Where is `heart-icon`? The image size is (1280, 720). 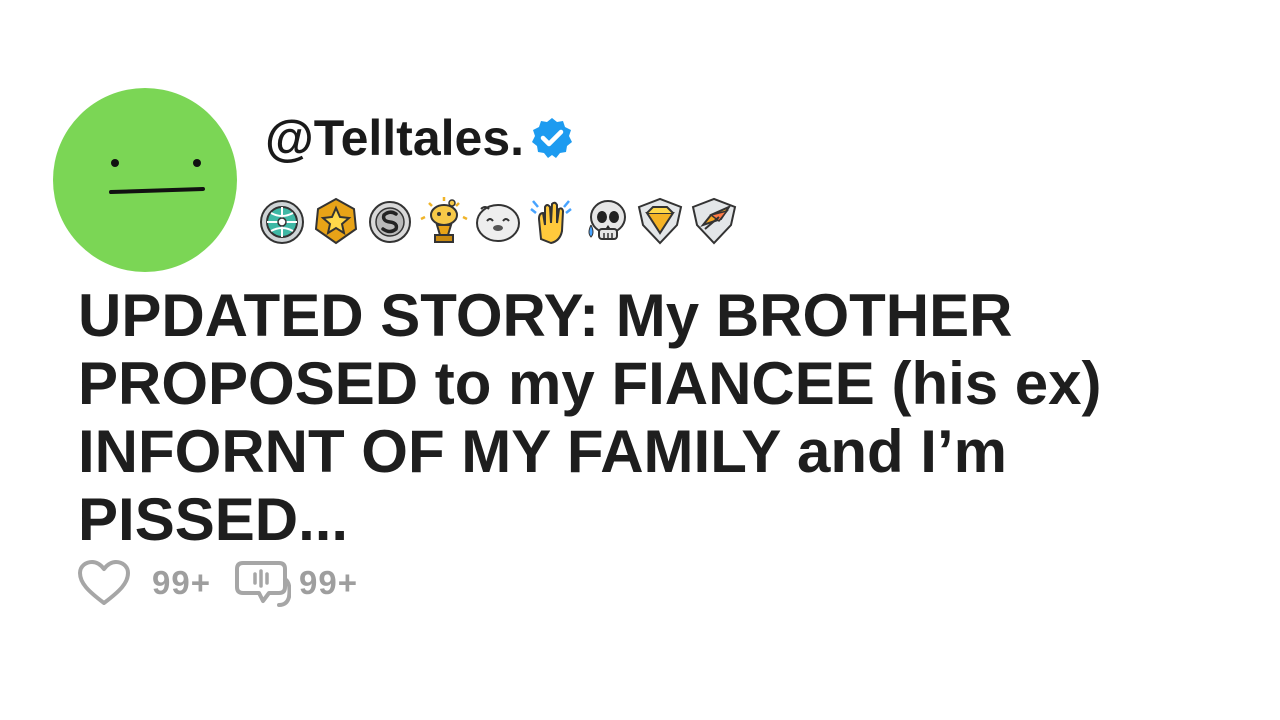 heart-icon is located at coordinates (104, 583).